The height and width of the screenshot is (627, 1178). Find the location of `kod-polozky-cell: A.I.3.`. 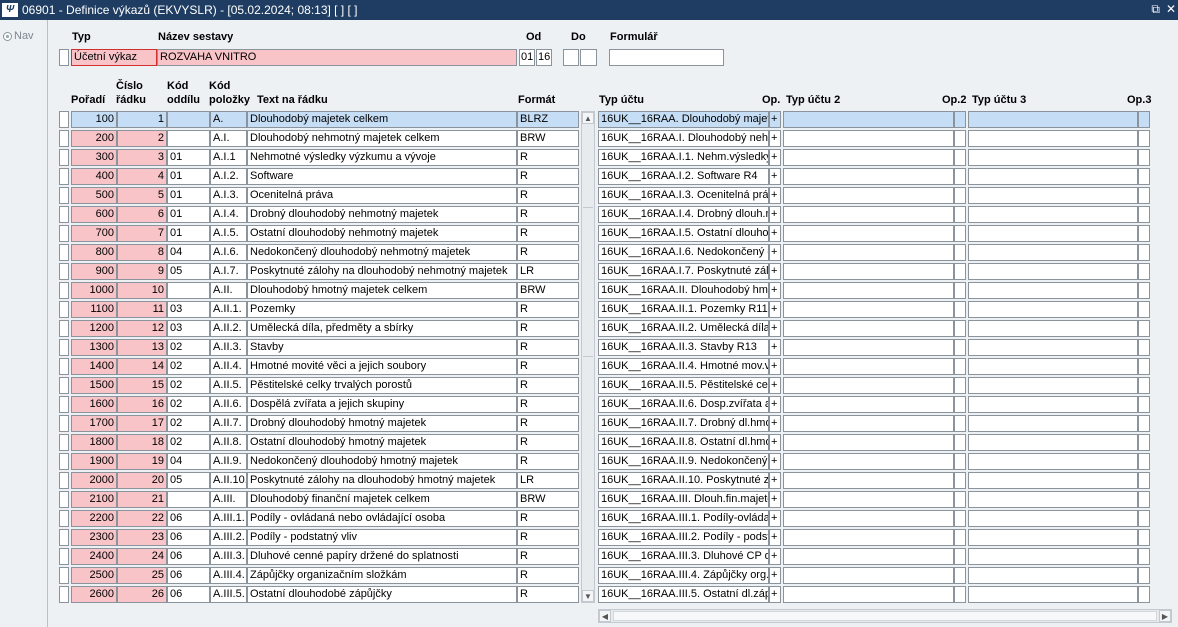

kod-polozky-cell: A.I.3. is located at coordinates (228, 195).